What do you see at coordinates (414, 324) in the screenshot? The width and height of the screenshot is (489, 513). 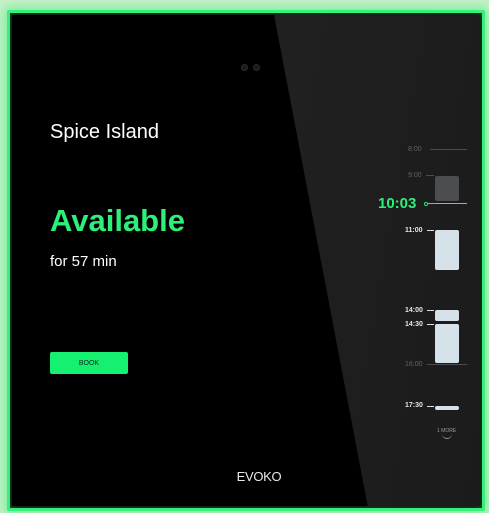 I see `timeline-label: 14:30` at bounding box center [414, 324].